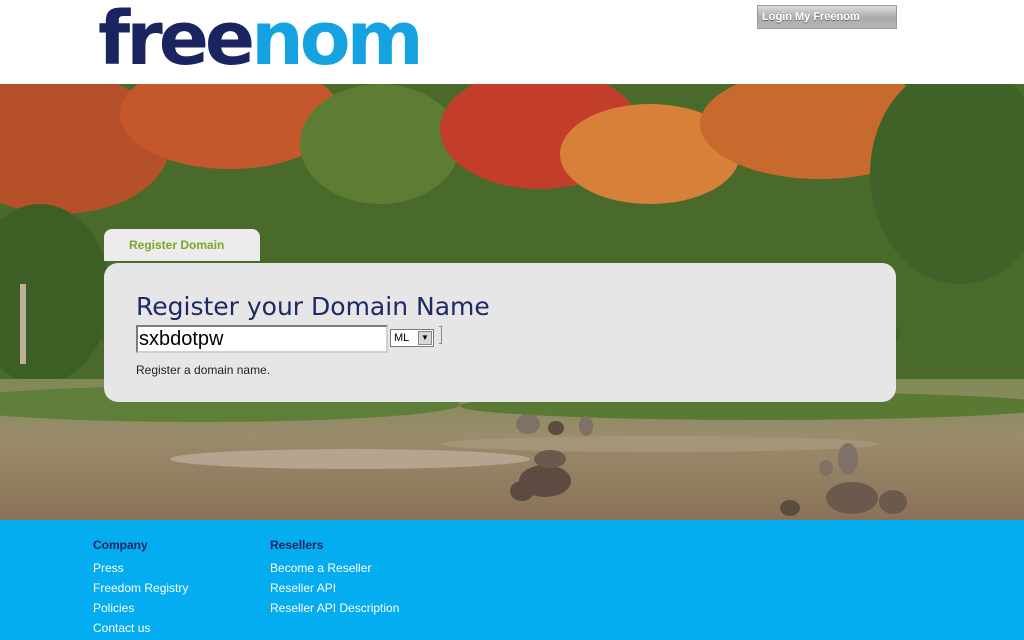 The image size is (1024, 640). What do you see at coordinates (313, 306) in the screenshot?
I see `register-title: Register your Domain Name` at bounding box center [313, 306].